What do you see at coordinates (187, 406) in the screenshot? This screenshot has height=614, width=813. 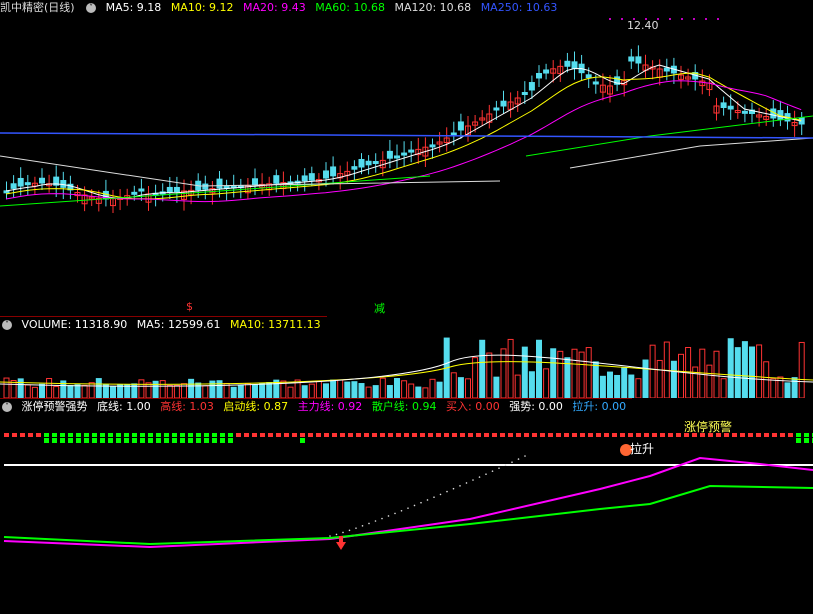 I see `high-line-label: 高线: 1.03` at bounding box center [187, 406].